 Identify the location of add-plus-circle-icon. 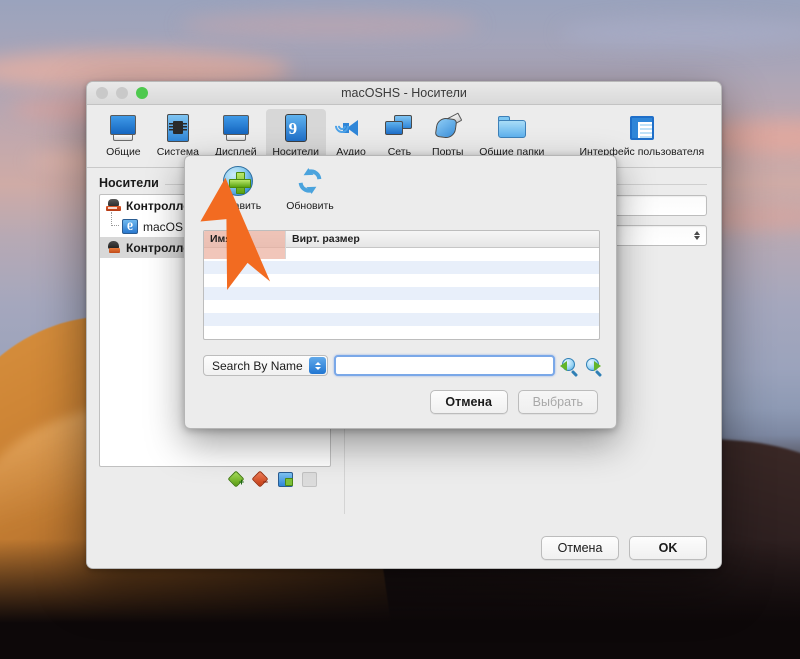
(238, 181).